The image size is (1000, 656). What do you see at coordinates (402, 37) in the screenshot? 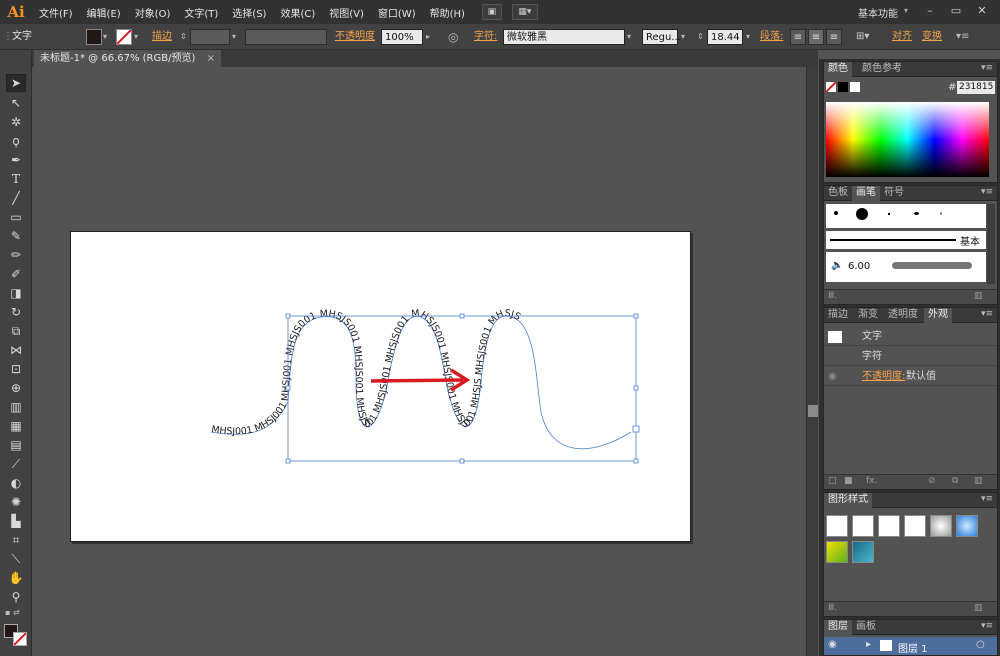
I see `opacity-field: 100%` at bounding box center [402, 37].